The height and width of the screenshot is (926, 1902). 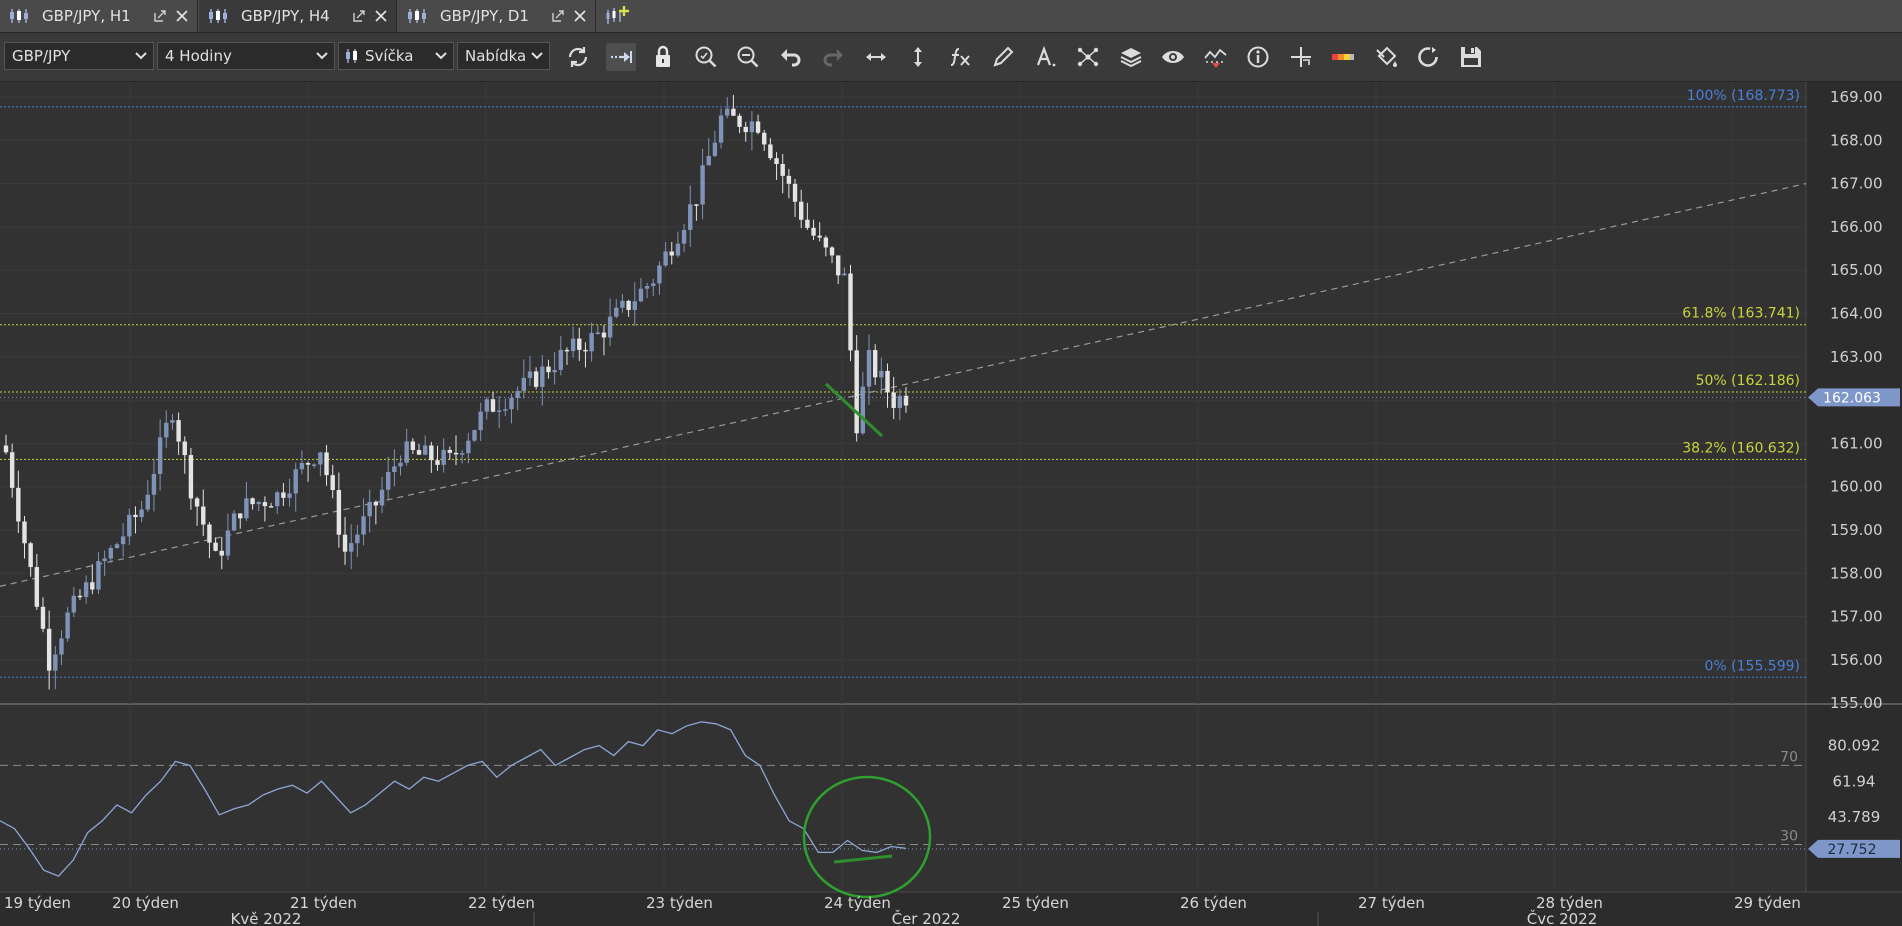 What do you see at coordinates (1741, 314) in the screenshot?
I see `fib-level-label: 61.8% (163.741)` at bounding box center [1741, 314].